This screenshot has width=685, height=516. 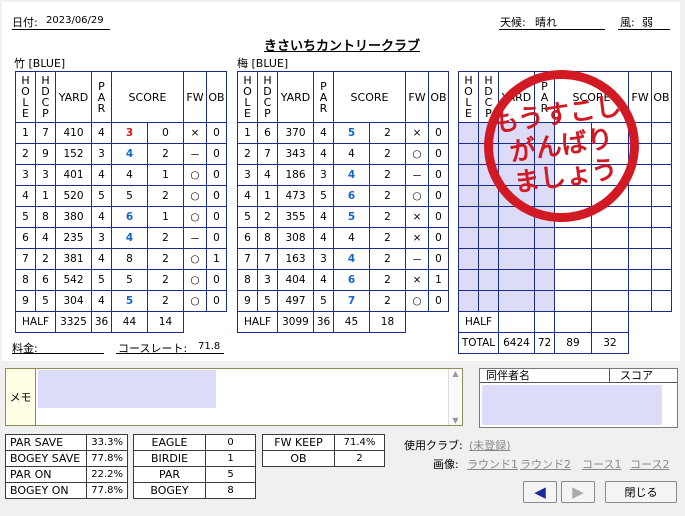 I want to click on course2-score-cell: 7, so click(x=351, y=301).